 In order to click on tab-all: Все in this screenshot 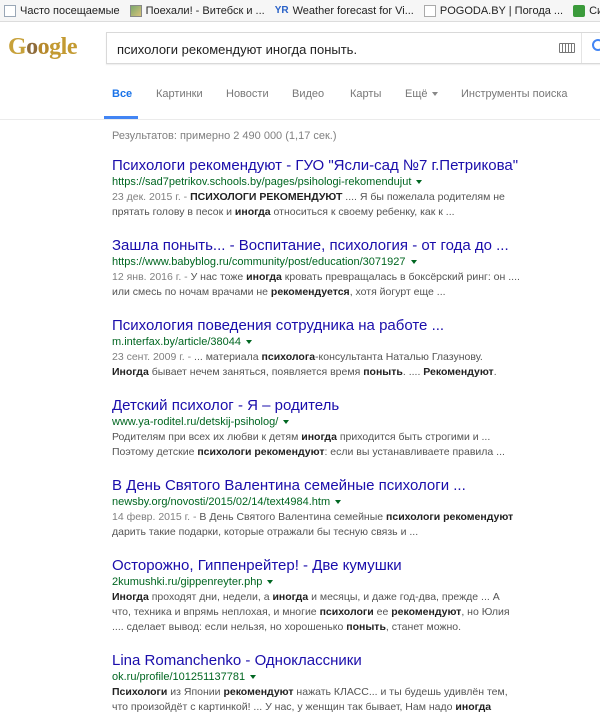, I will do `click(122, 94)`.